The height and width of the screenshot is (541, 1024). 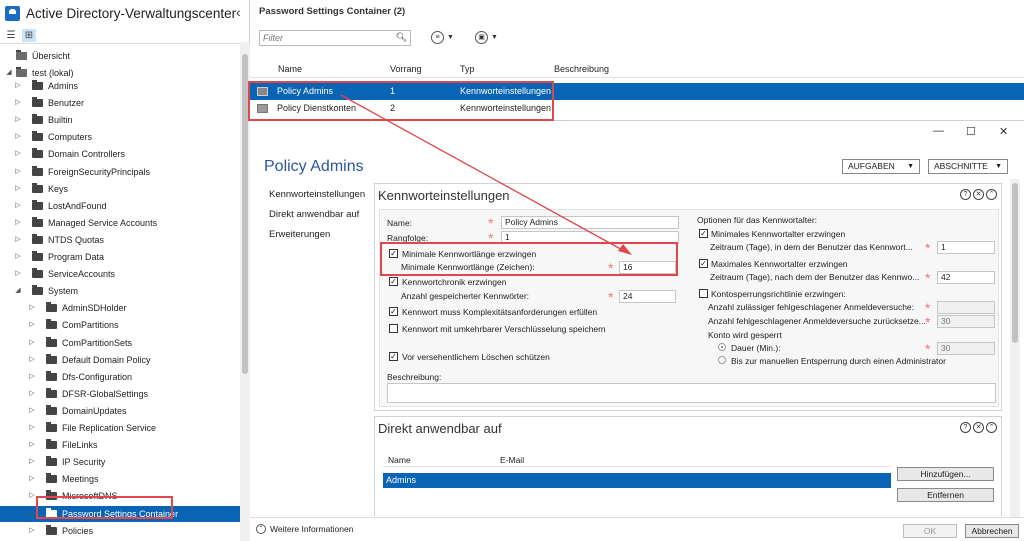 What do you see at coordinates (124, 103) in the screenshot?
I see `tree-item: ▷ Benutzer` at bounding box center [124, 103].